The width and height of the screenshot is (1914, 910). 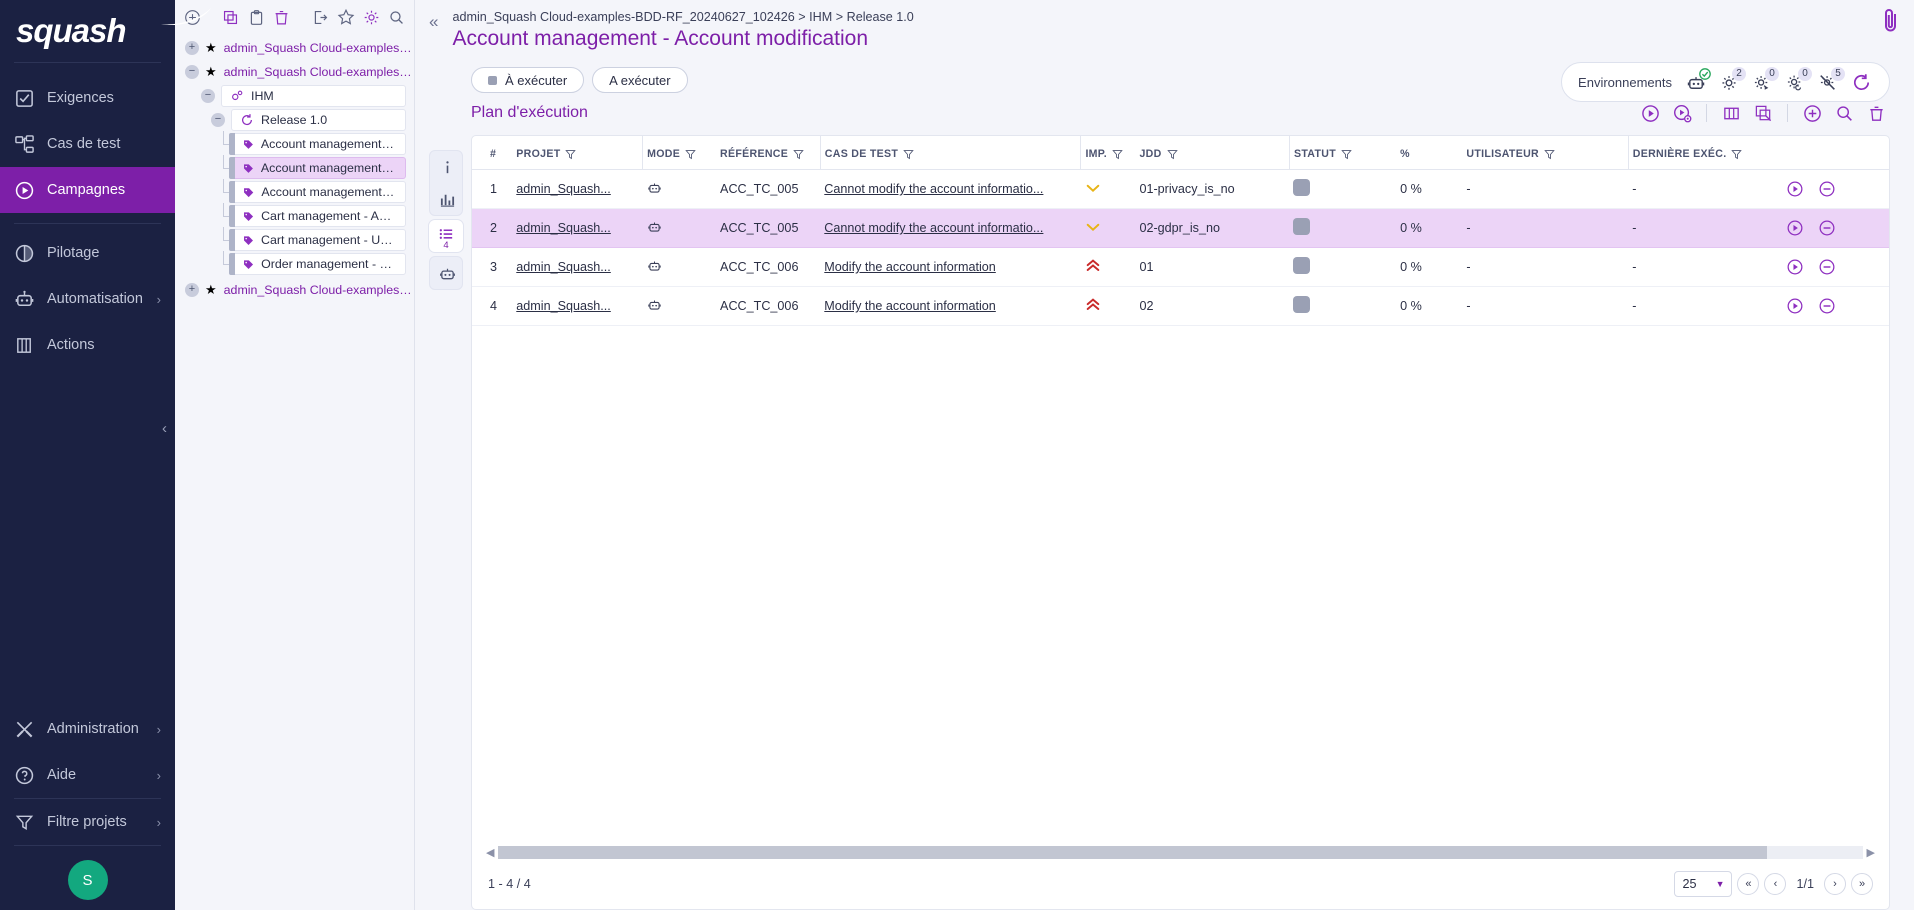 What do you see at coordinates (1861, 82) in the screenshot?
I see `refresh-environments-button` at bounding box center [1861, 82].